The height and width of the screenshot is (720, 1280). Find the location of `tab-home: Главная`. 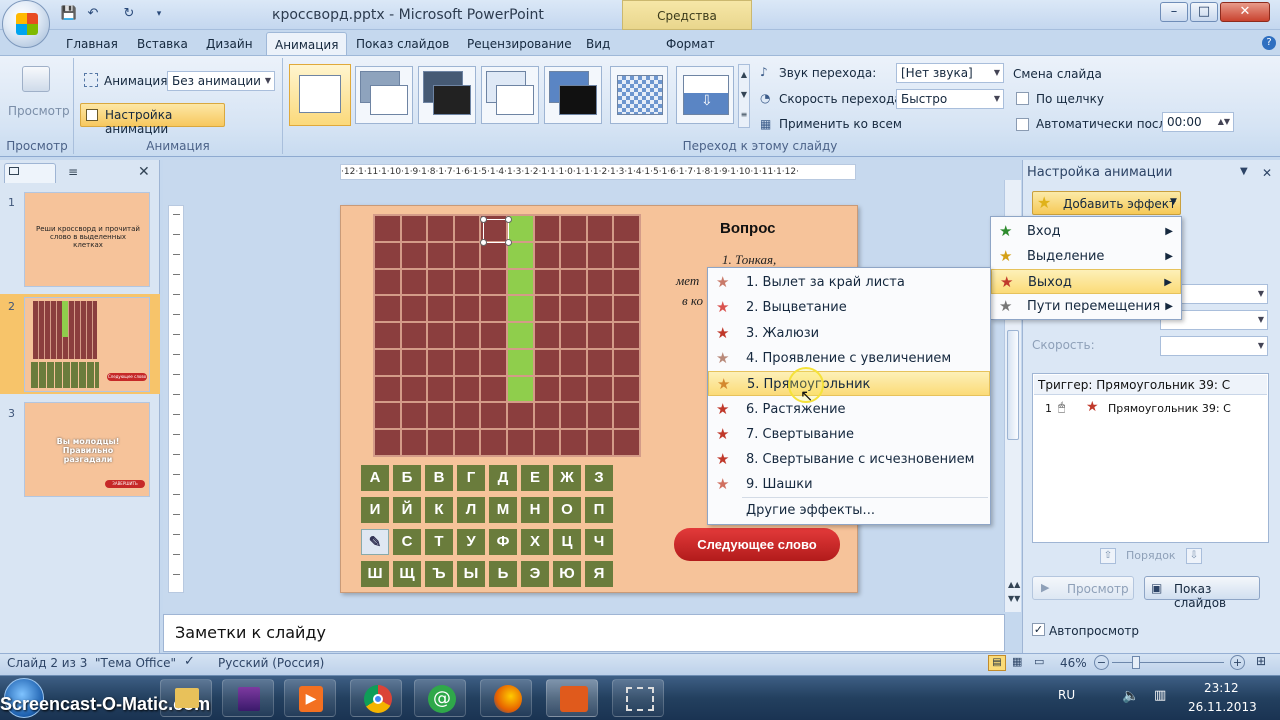

tab-home: Главная is located at coordinates (92, 44).